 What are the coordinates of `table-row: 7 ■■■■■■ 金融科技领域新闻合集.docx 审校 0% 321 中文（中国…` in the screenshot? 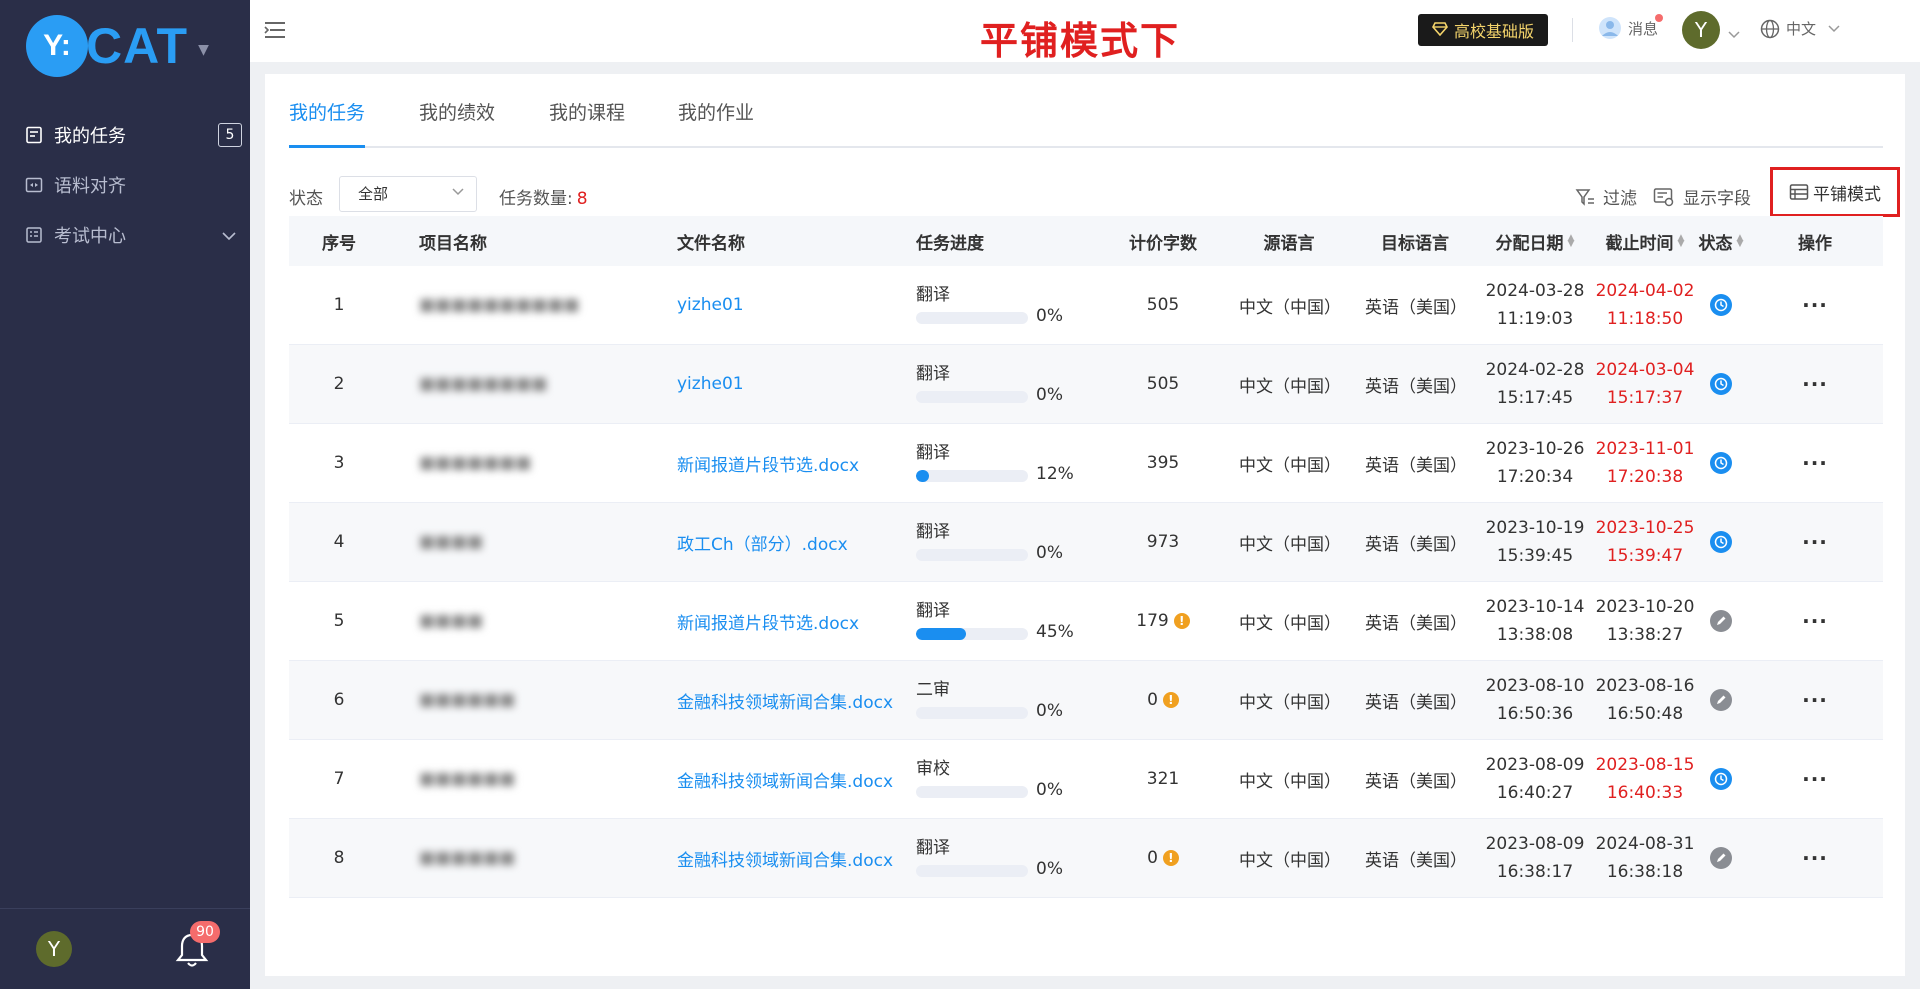 It's located at (1086, 779).